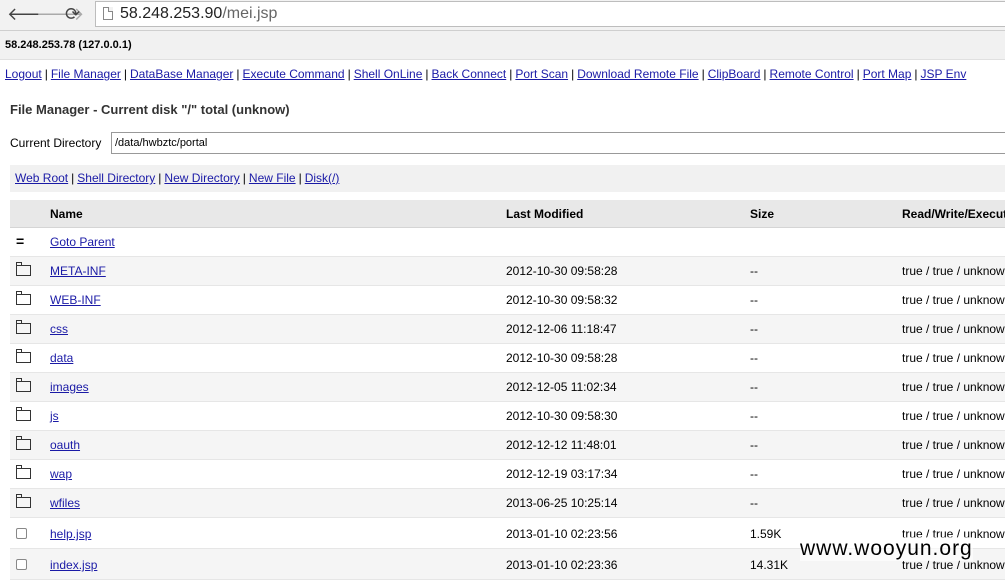 This screenshot has height=580, width=1005. Describe the element at coordinates (69, 387) in the screenshot. I see `entry-name-link: images` at that location.